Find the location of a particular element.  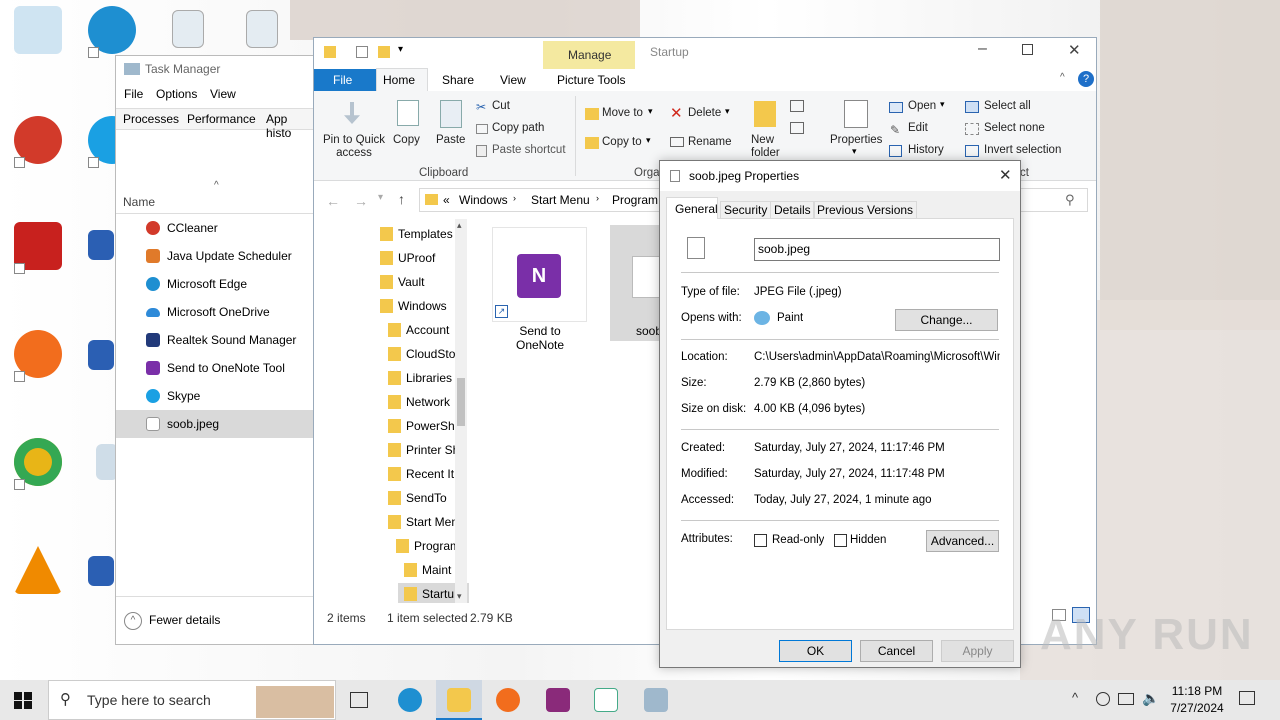

start-button is located at coordinates (23, 700).